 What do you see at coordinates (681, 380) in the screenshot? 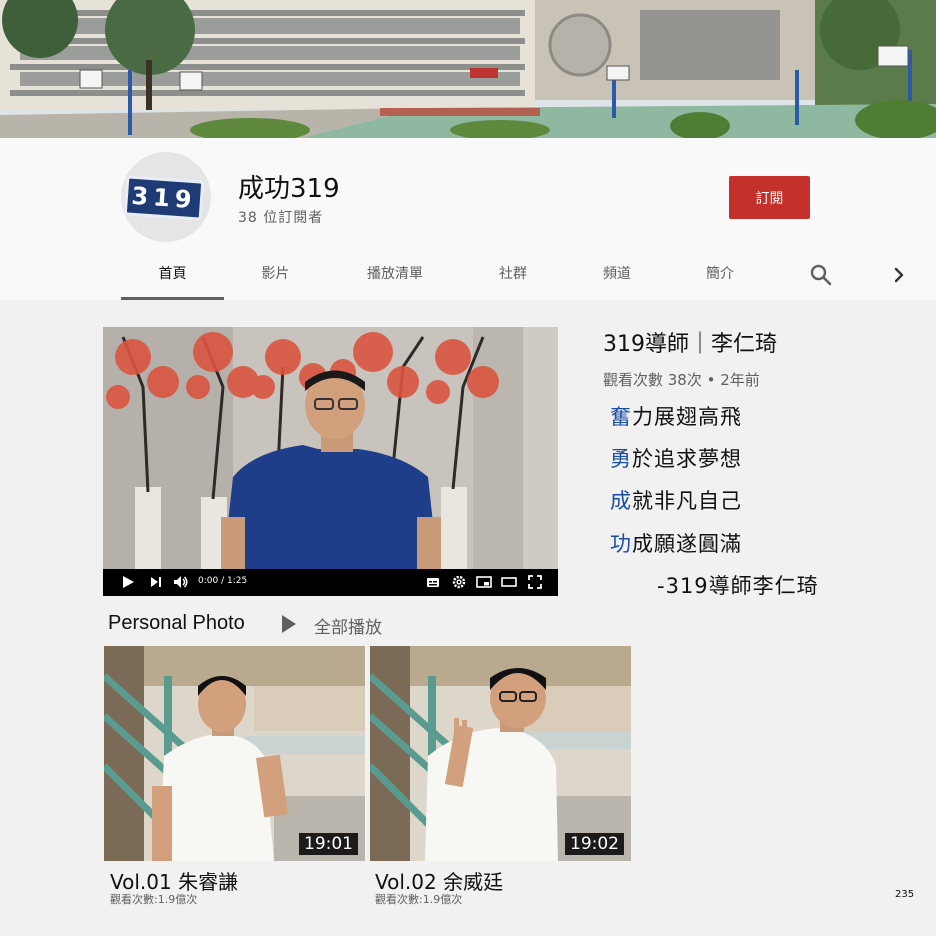
I see `featured-video-meta: 觀看次數 38次 • 2年前` at bounding box center [681, 380].